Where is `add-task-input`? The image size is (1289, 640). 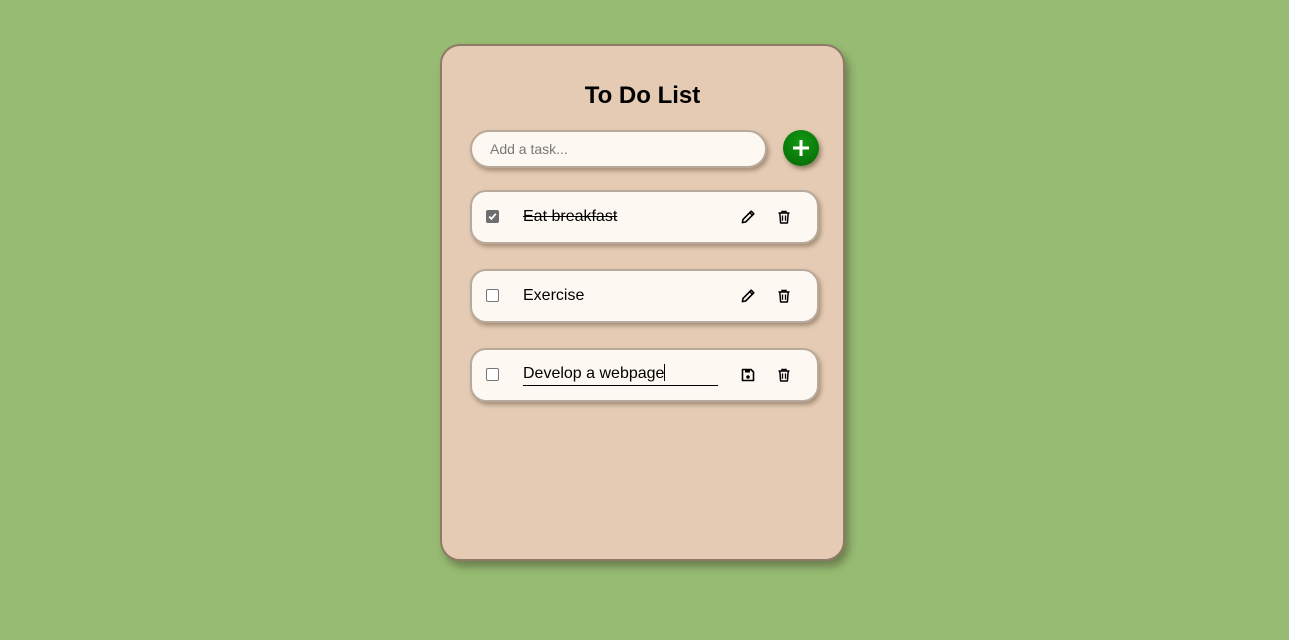 add-task-input is located at coordinates (618, 149).